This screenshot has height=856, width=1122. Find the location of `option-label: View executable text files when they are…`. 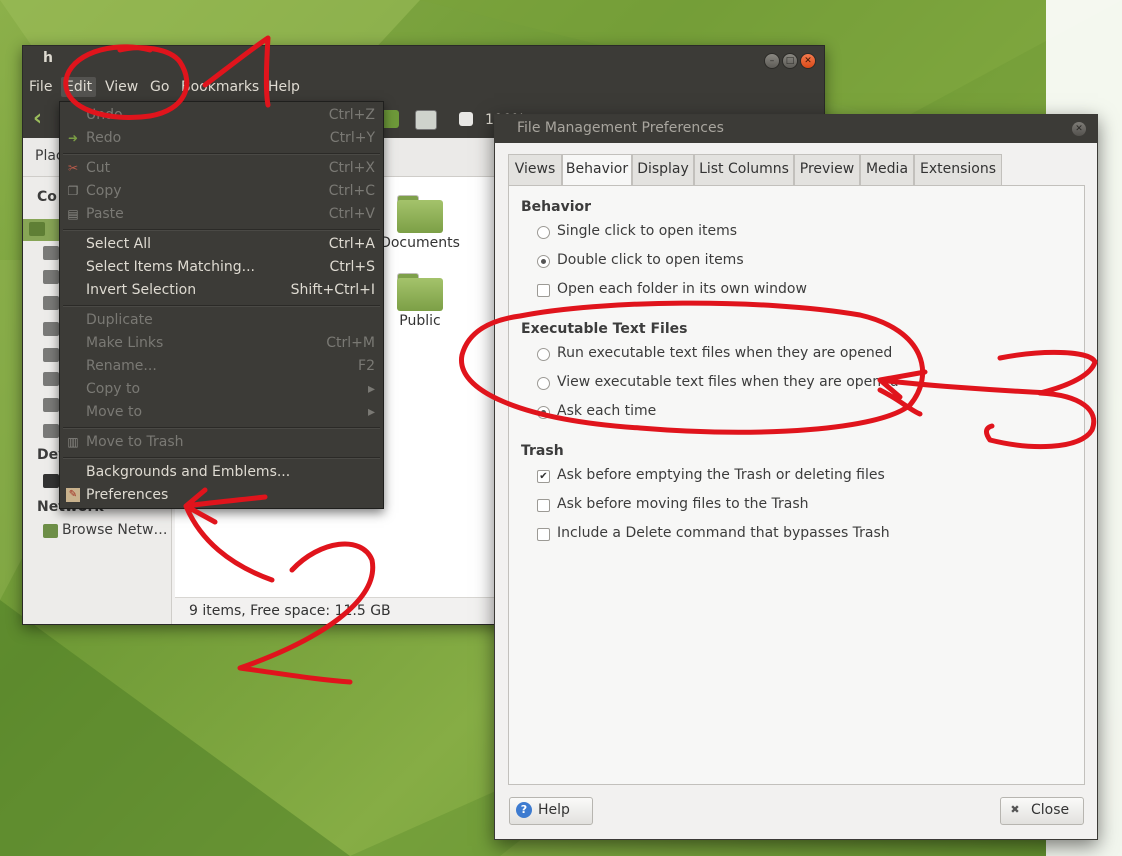

option-label: View executable text files when they are… is located at coordinates (728, 382).